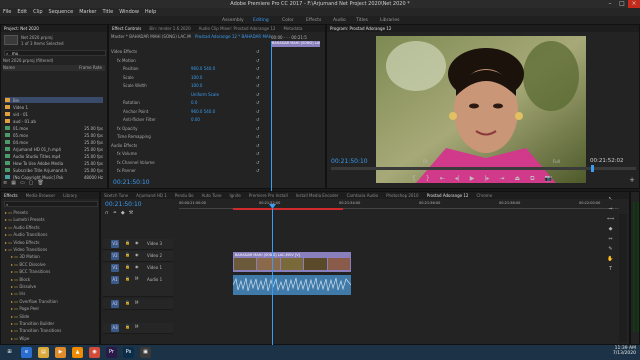 The height and width of the screenshot is (360, 640). I want to click on project-item: 05.mov 25.00 fps, so click(54, 135).